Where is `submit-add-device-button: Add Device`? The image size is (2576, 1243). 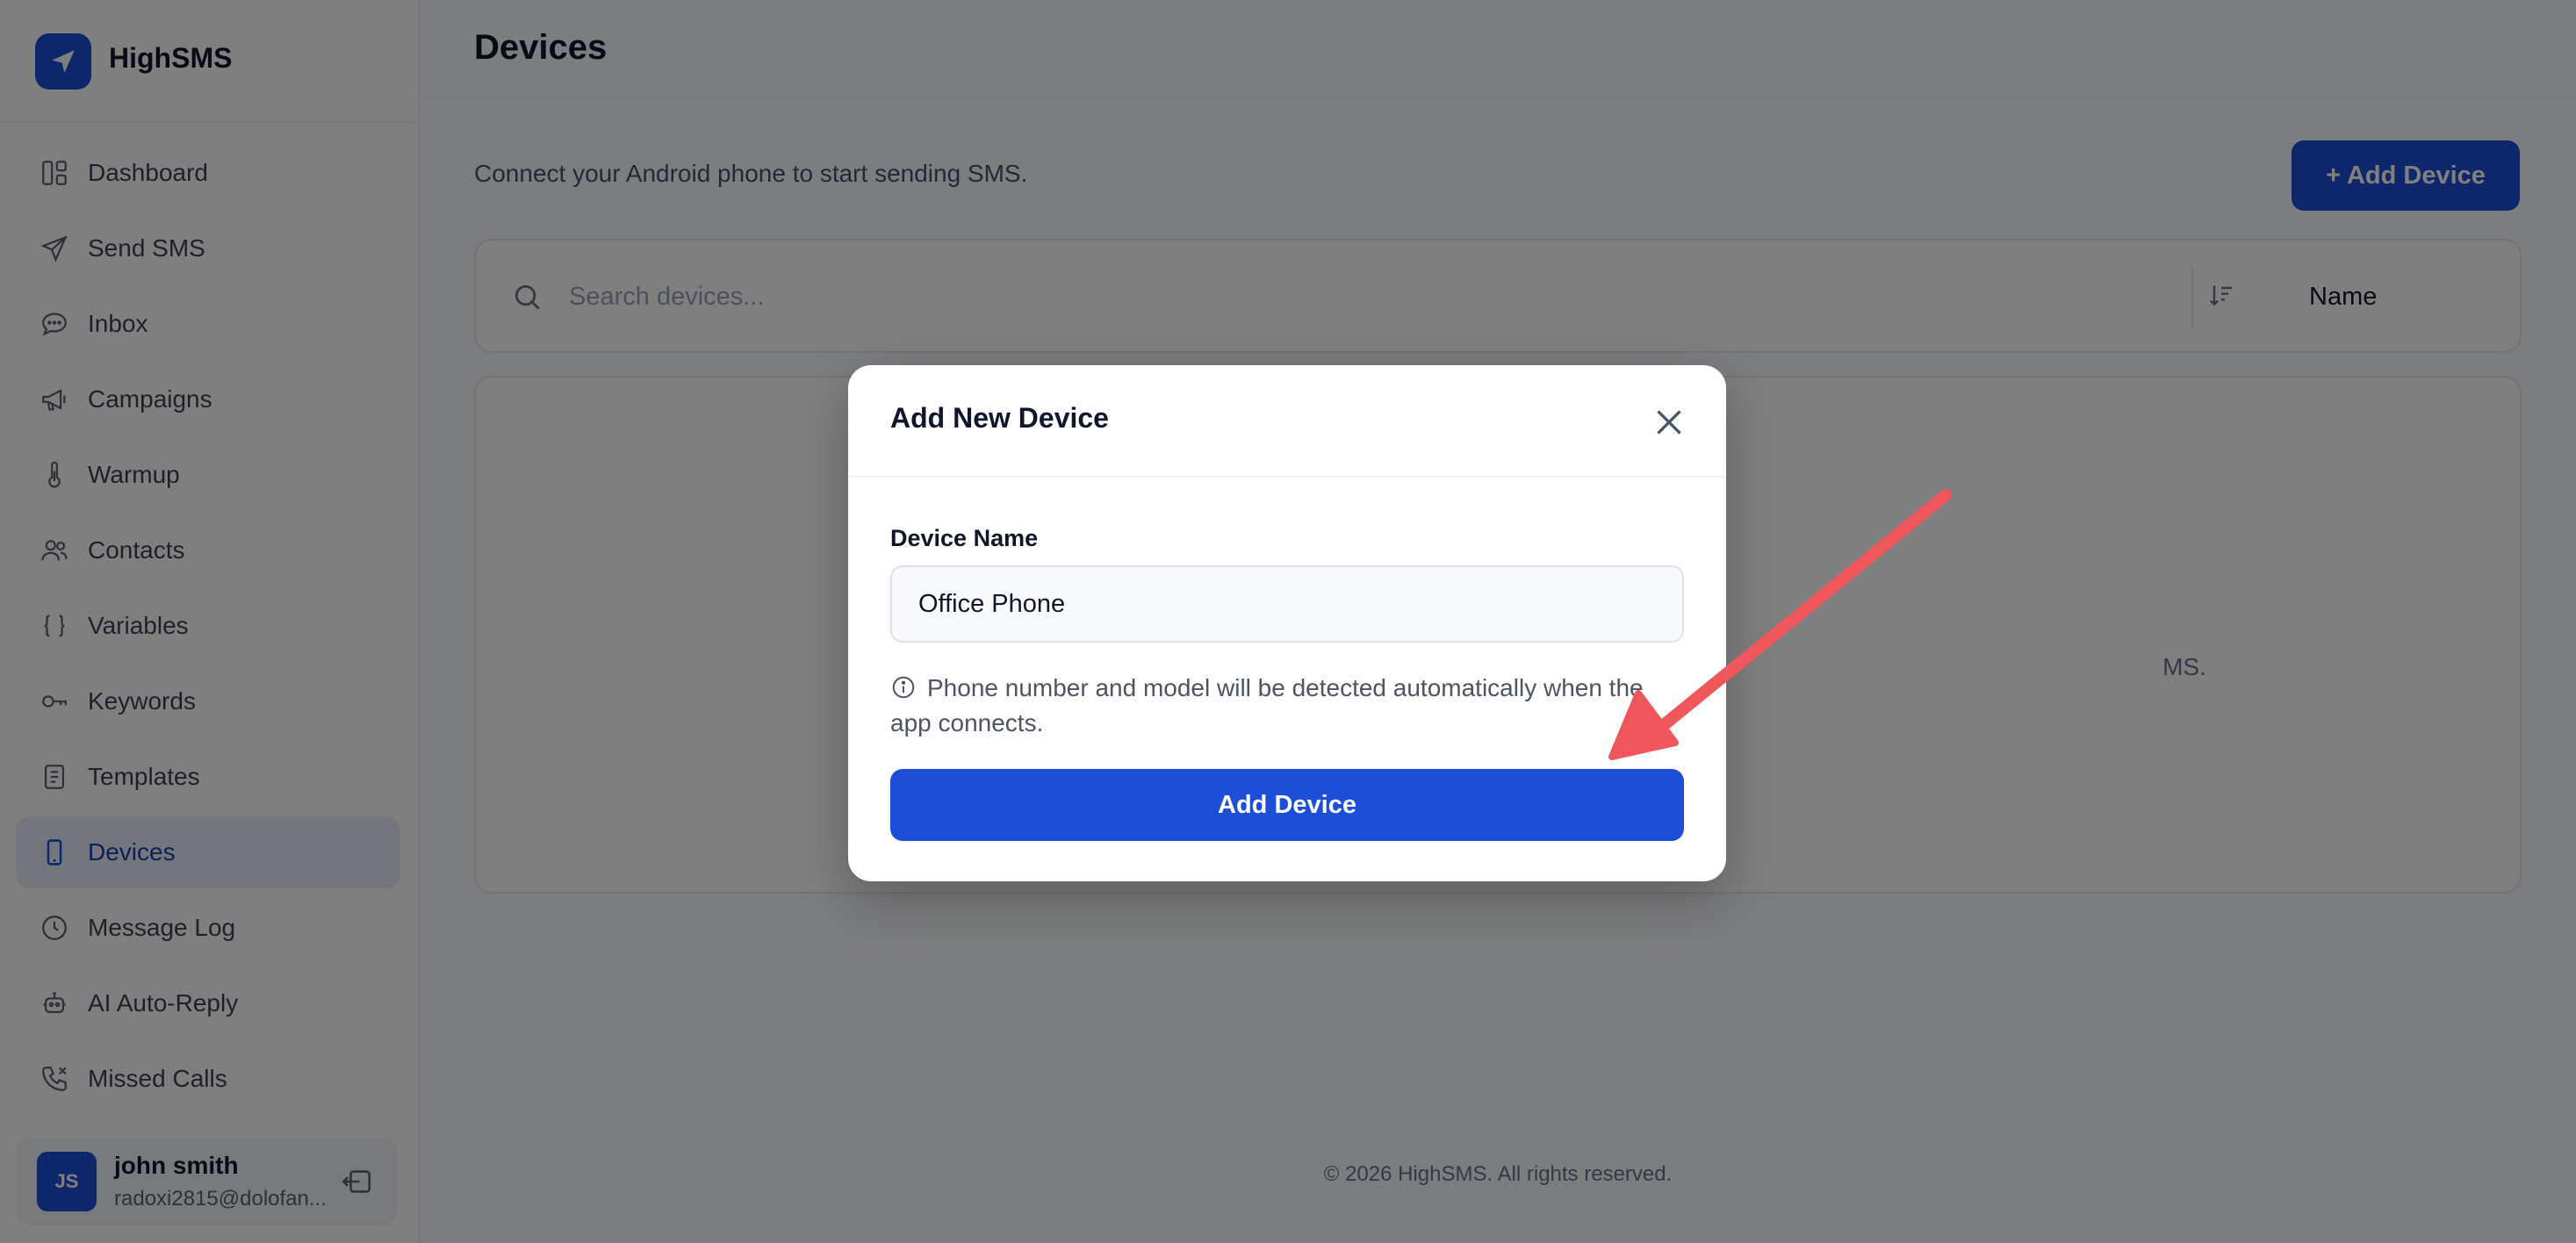 submit-add-device-button: Add Device is located at coordinates (1287, 805).